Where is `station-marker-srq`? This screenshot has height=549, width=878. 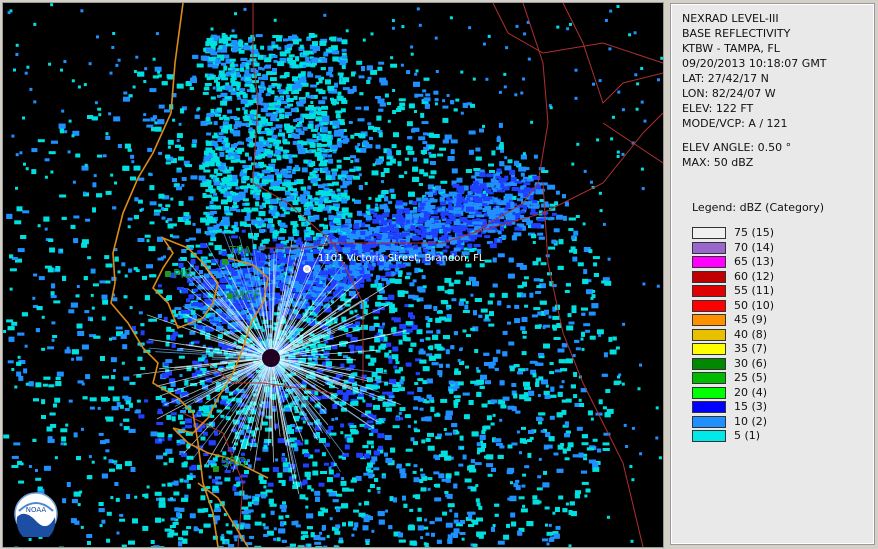 station-marker-srq is located at coordinates (216, 469).